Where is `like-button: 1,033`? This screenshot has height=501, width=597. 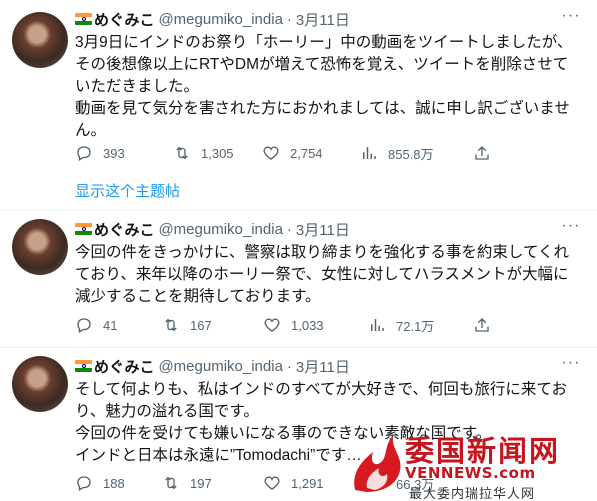 like-button: 1,033 is located at coordinates (315, 325).